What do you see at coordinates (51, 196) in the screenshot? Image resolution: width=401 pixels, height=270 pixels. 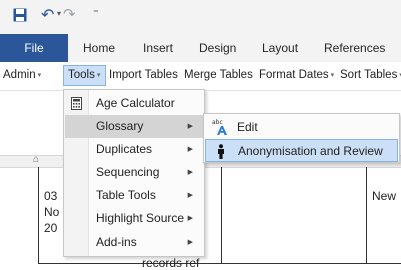 I see `table-cell-text: 03` at bounding box center [51, 196].